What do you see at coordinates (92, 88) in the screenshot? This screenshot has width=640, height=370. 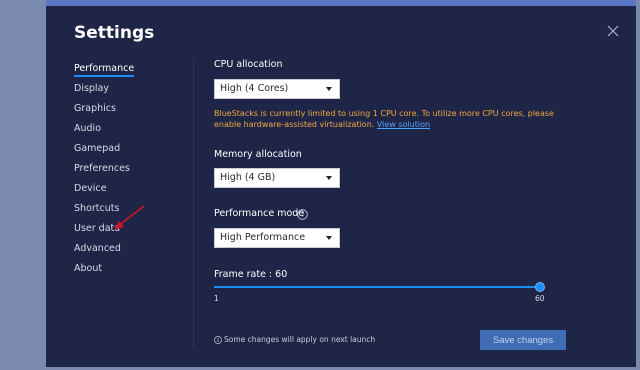 I see `nav-item-label: Display` at bounding box center [92, 88].